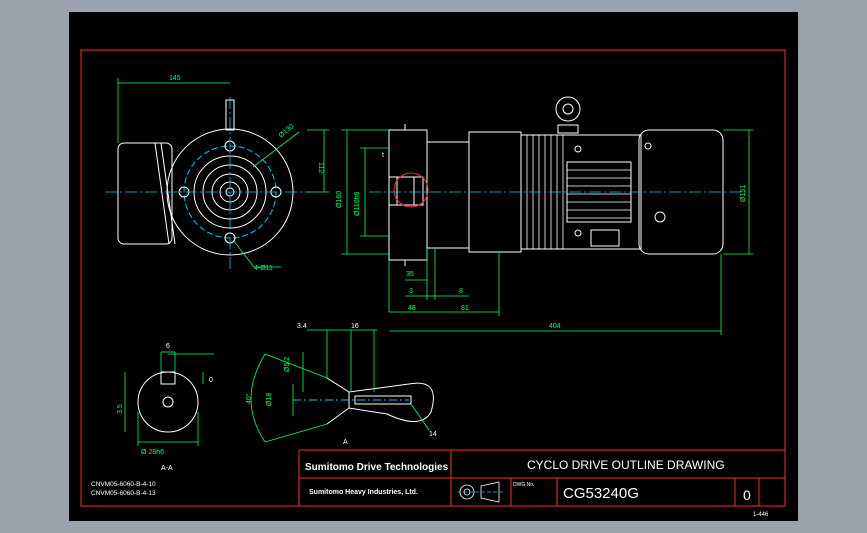 The height and width of the screenshot is (533, 867). I want to click on flange-end-view, so click(205, 177).